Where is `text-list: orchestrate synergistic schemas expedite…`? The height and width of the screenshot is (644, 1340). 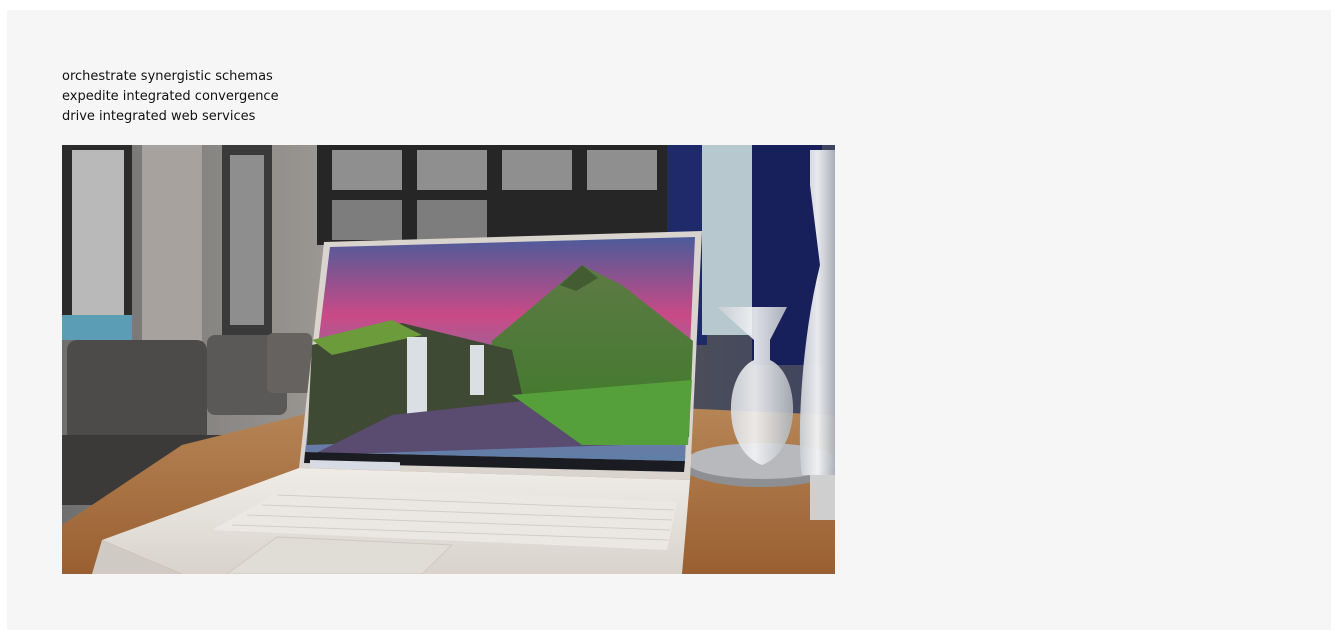 text-list: orchestrate synergistic schemas expedite… is located at coordinates (170, 97).